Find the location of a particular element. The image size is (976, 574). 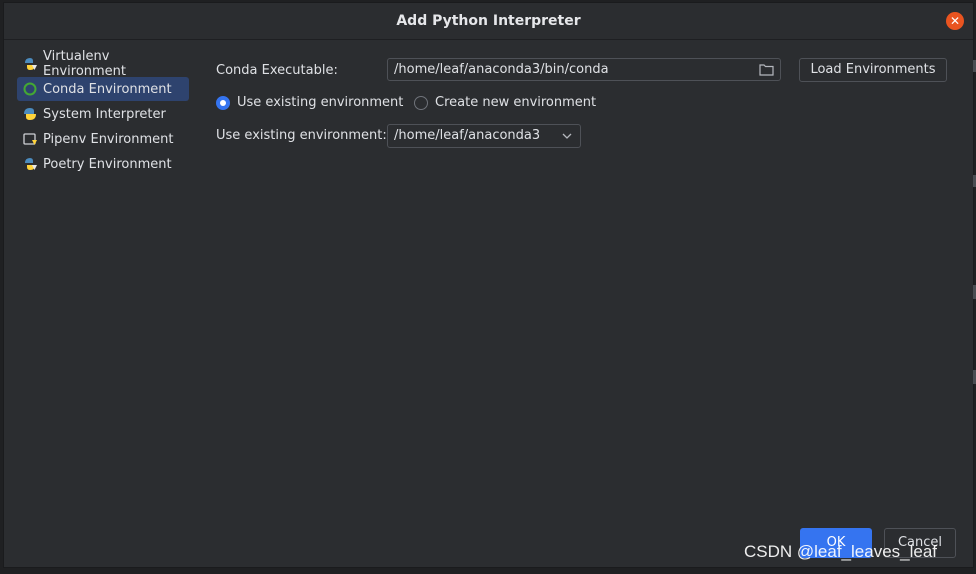

sidebar-item-label: System Interpreter is located at coordinates (104, 114).